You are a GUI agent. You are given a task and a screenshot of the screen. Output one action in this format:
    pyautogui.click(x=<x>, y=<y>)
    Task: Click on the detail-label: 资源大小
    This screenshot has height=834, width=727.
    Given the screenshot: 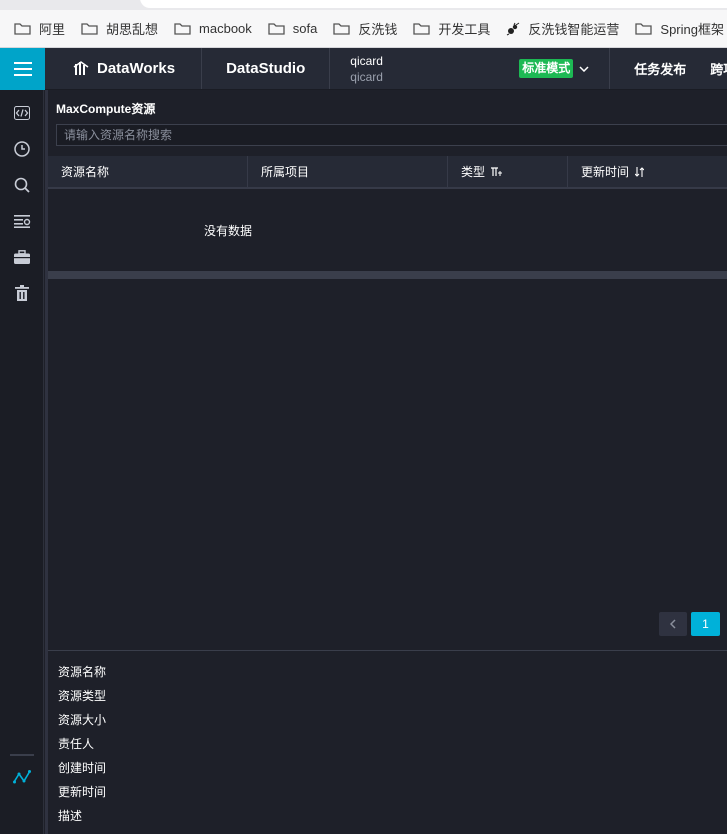 What is the action you would take?
    pyautogui.click(x=82, y=720)
    